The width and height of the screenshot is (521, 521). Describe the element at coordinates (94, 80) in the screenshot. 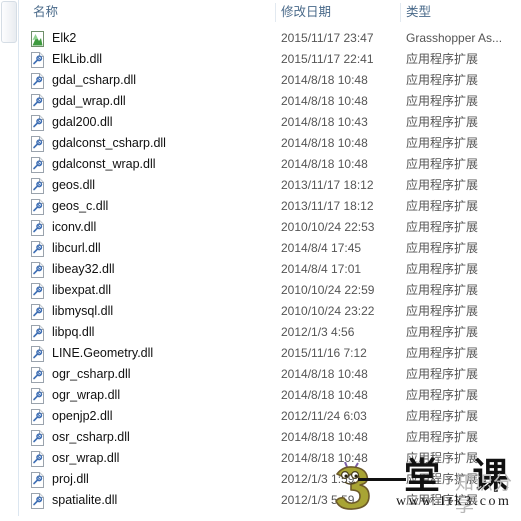

I see `file-name: gdal_csharp.dll` at that location.